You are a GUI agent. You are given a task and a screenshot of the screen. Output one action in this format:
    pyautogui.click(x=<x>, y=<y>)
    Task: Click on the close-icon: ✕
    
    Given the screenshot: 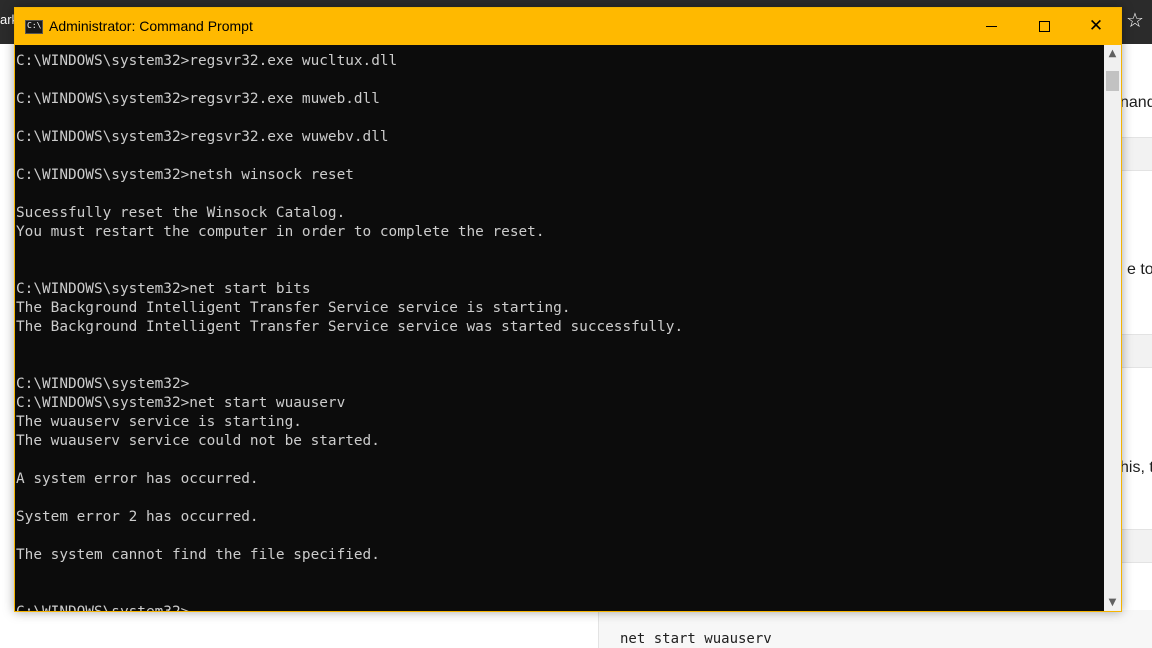 What is the action you would take?
    pyautogui.click(x=1096, y=26)
    